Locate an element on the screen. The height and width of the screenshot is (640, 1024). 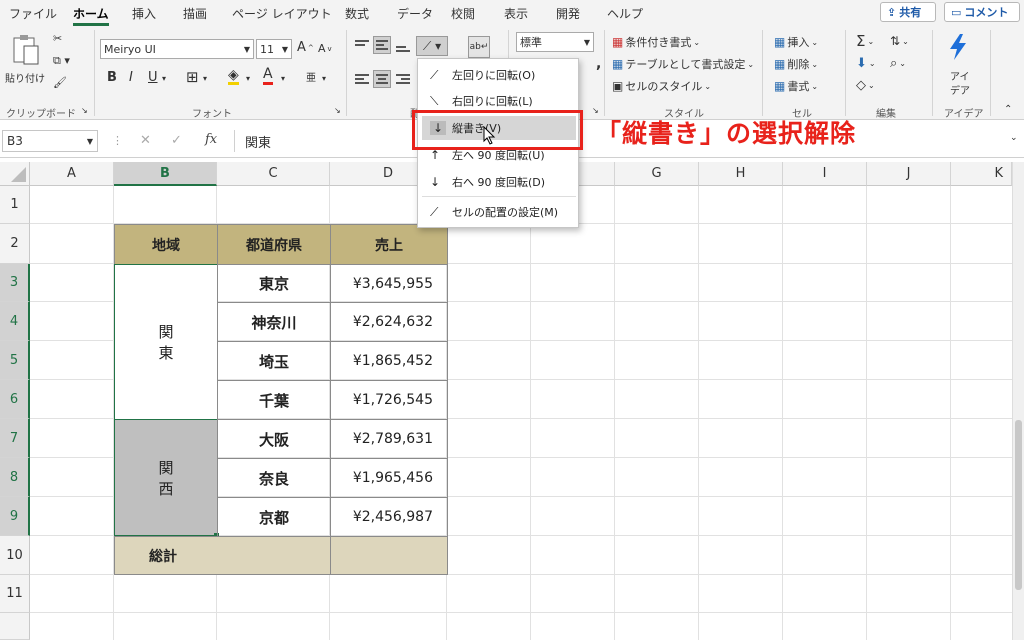
vertical-scrollbar is located at coordinates (1018, 401).